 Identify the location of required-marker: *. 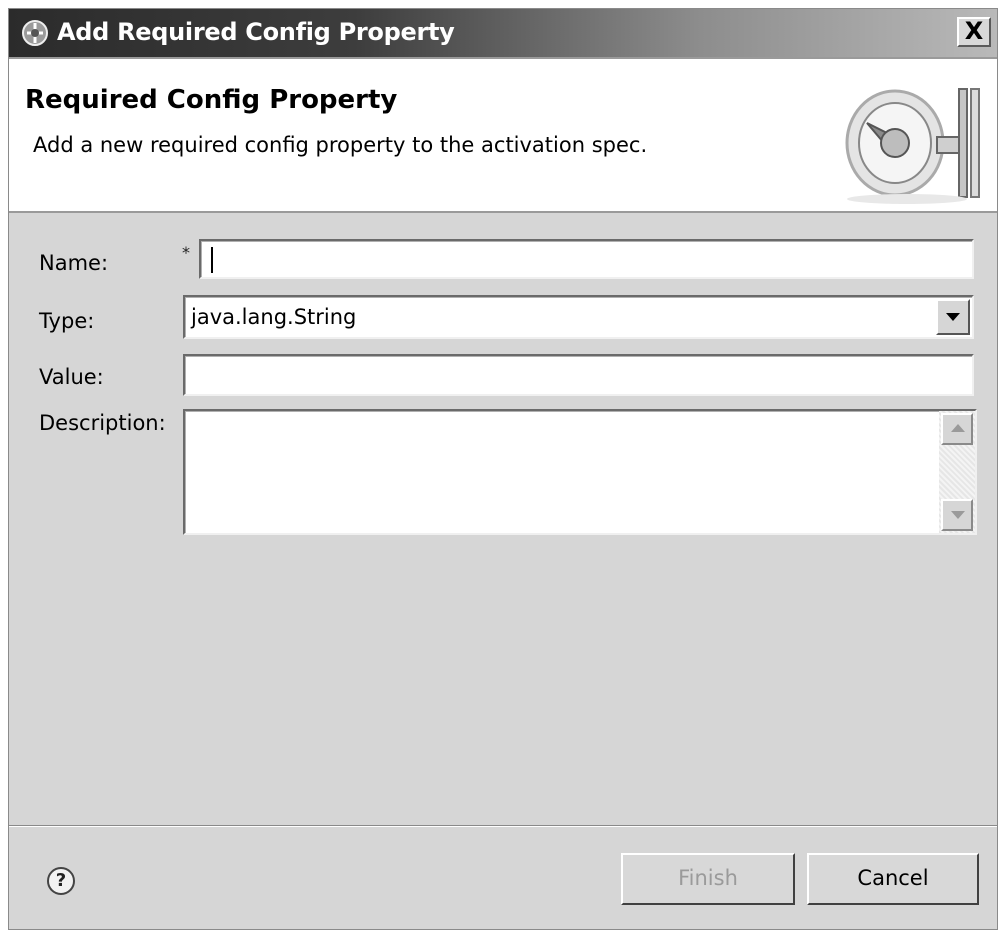
(186, 252).